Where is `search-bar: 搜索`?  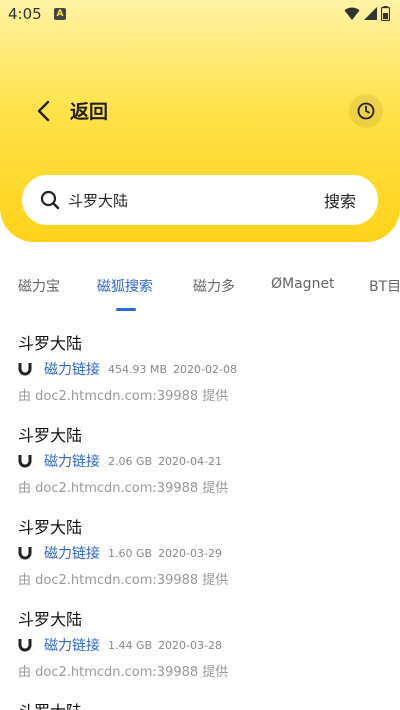
search-bar: 搜索 is located at coordinates (200, 200).